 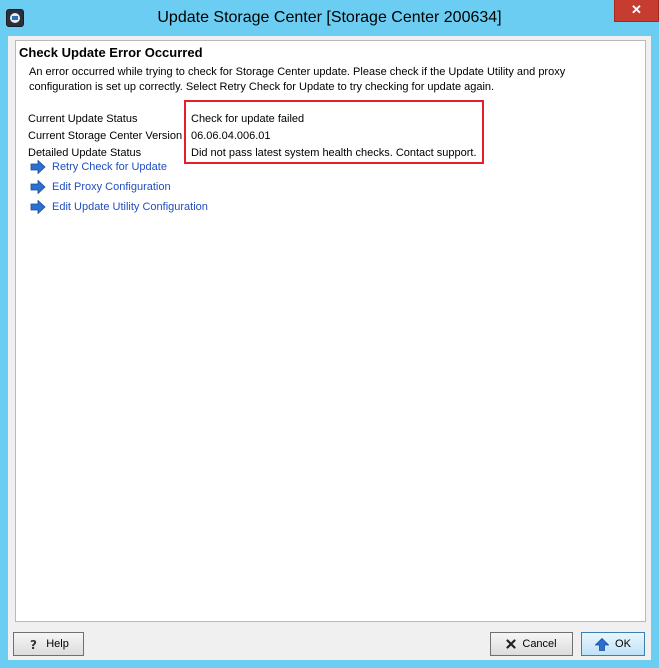 I want to click on button-bar: ? Help Cancel OK, so click(x=329, y=642).